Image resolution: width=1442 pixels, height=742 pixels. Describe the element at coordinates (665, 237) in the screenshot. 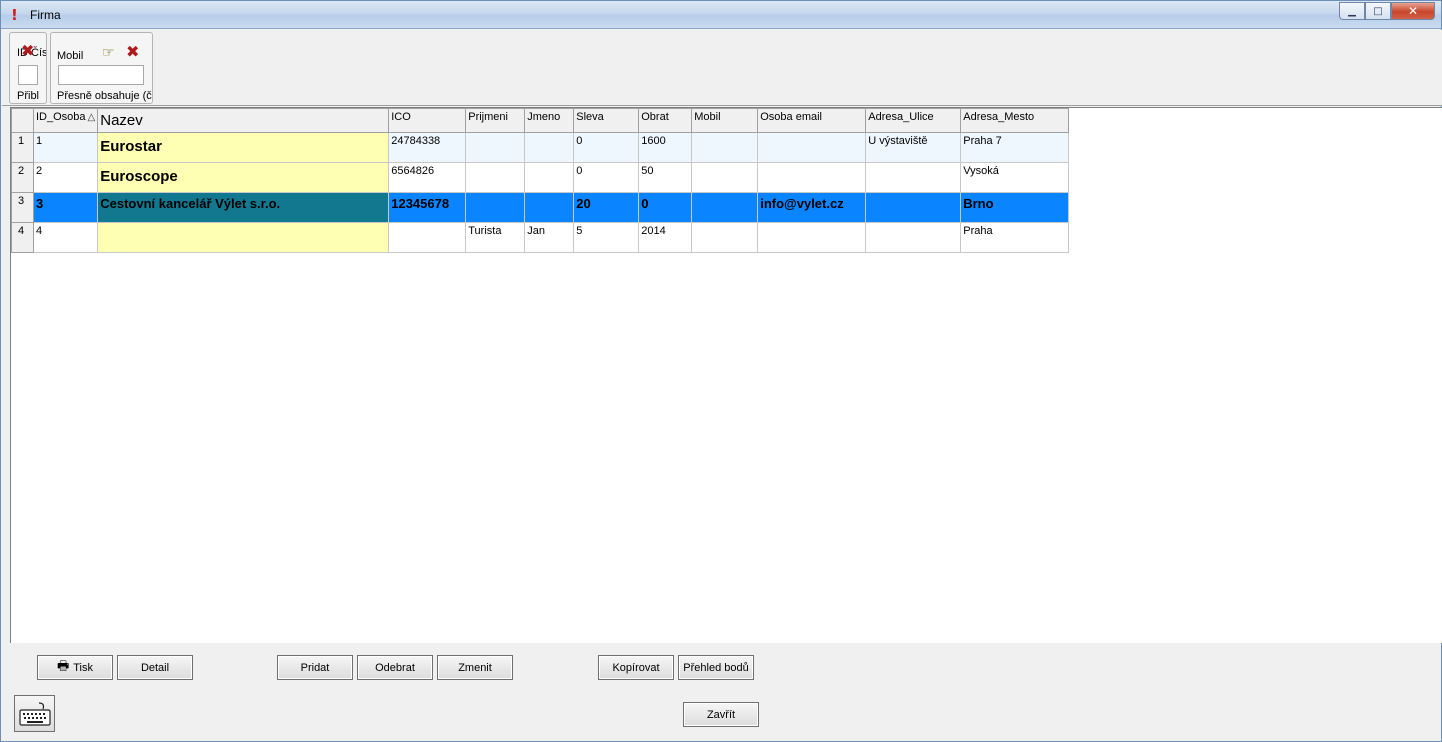

I see `table-cell: 2014` at that location.